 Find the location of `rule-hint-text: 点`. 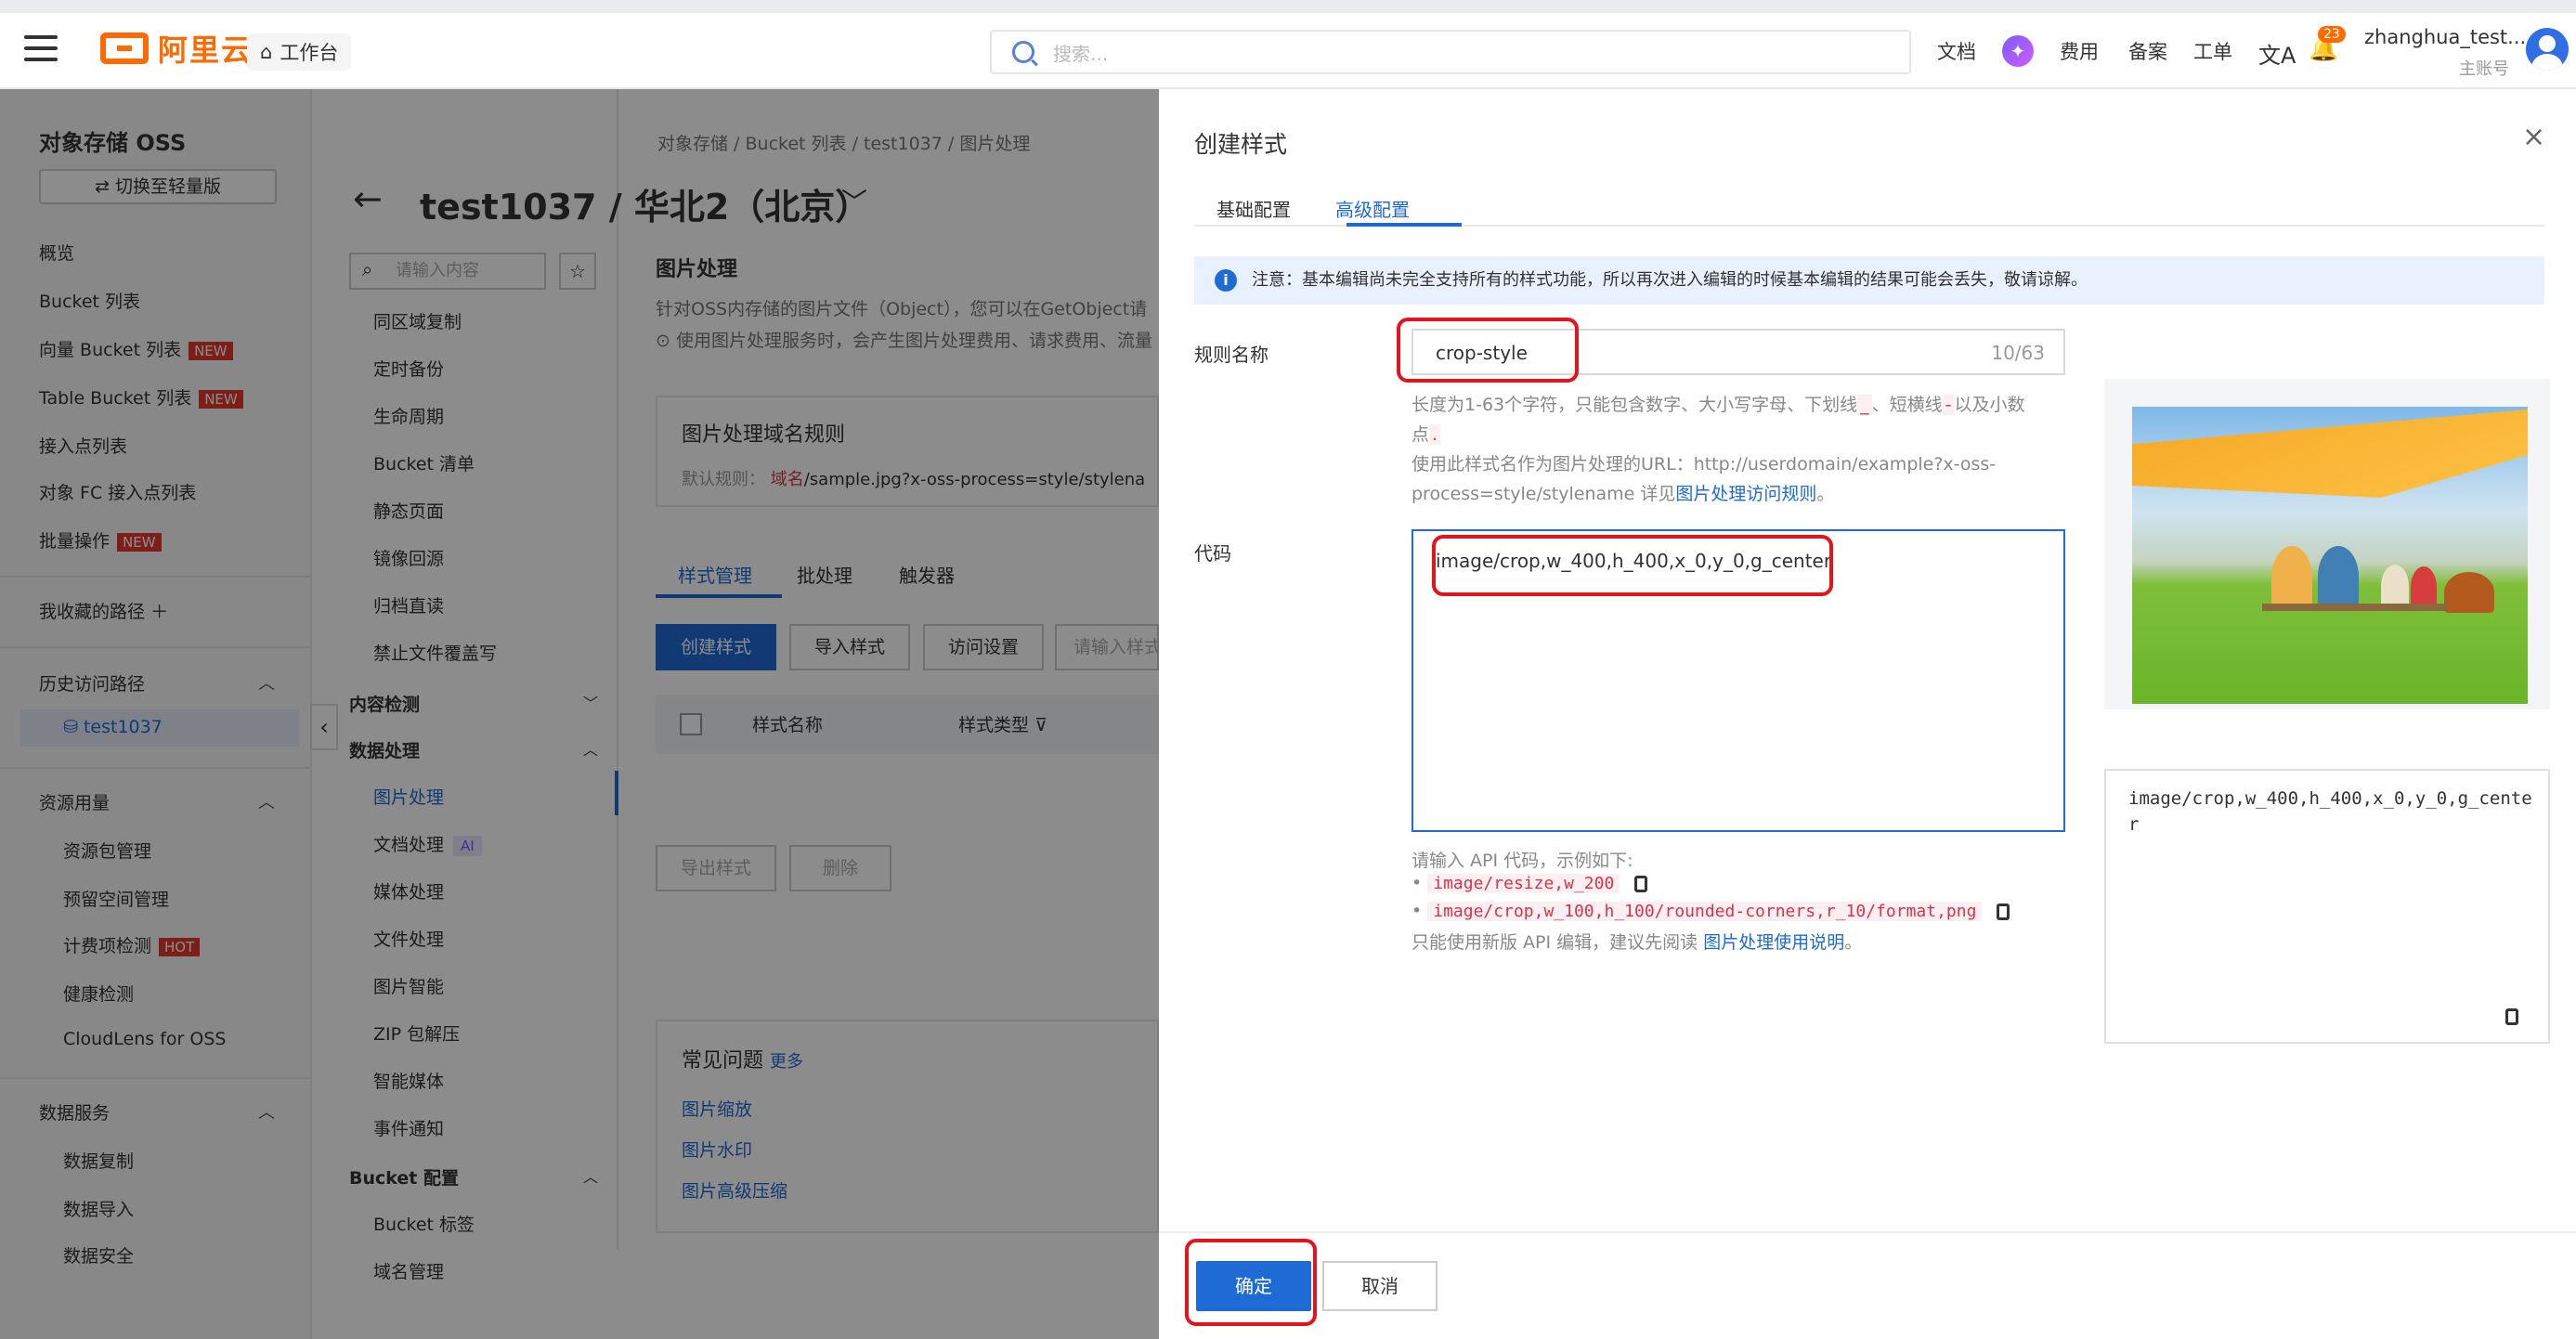

rule-hint-text: 点 is located at coordinates (1421, 434).